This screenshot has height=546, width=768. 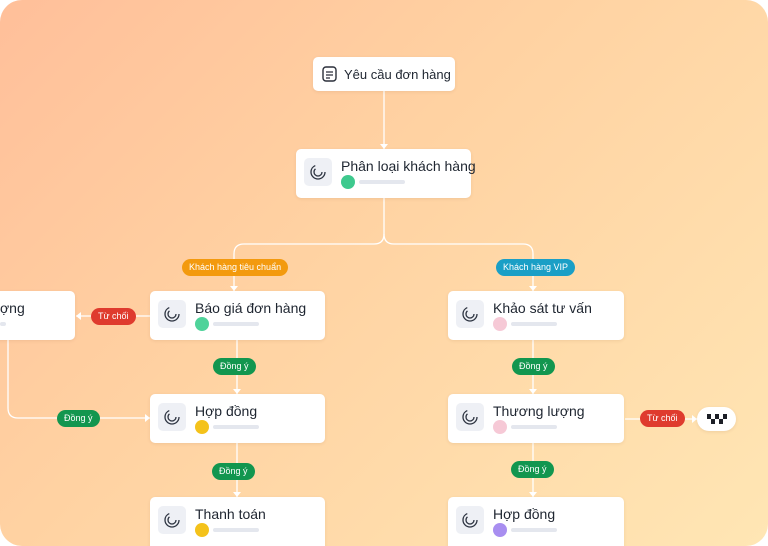 What do you see at coordinates (251, 308) in the screenshot?
I see `node-title: Báo giá đơn hàng` at bounding box center [251, 308].